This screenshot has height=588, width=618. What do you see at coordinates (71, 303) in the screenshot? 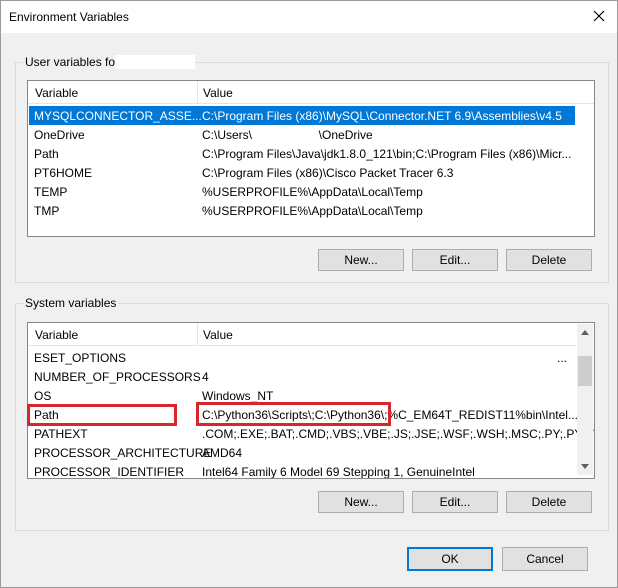
I see `system-variables-label: System variables` at bounding box center [71, 303].